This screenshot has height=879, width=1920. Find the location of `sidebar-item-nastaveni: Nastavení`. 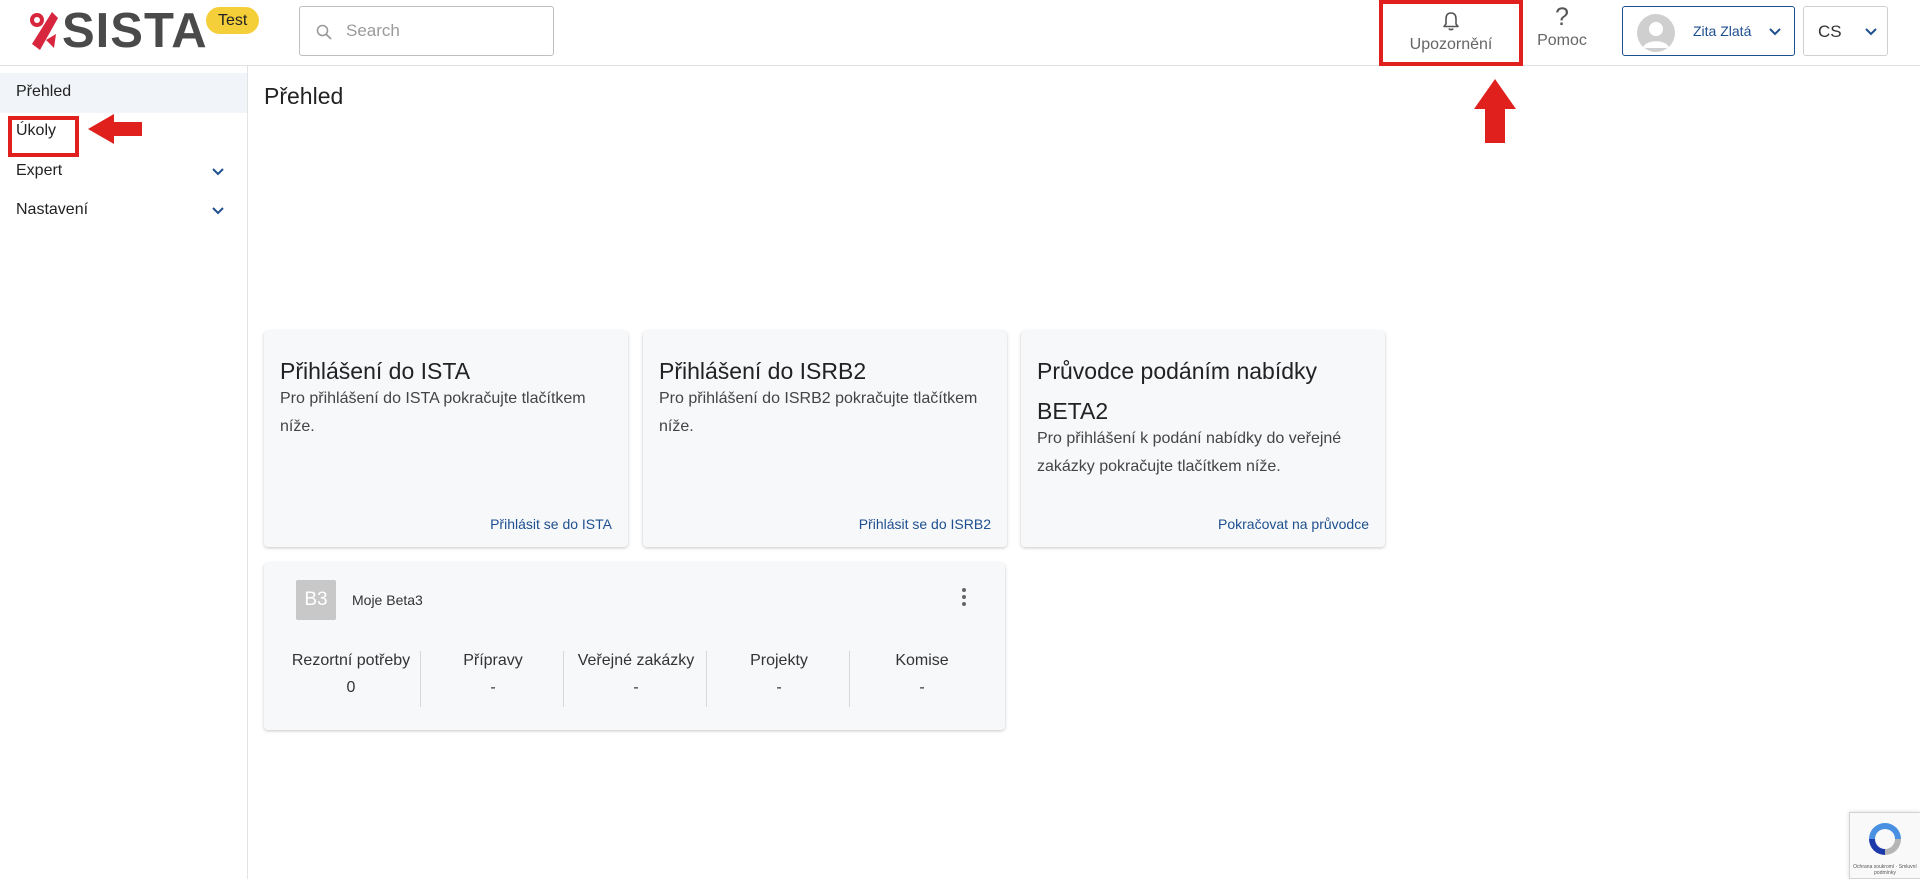

sidebar-item-nastaveni: Nastavení is located at coordinates (123, 211).